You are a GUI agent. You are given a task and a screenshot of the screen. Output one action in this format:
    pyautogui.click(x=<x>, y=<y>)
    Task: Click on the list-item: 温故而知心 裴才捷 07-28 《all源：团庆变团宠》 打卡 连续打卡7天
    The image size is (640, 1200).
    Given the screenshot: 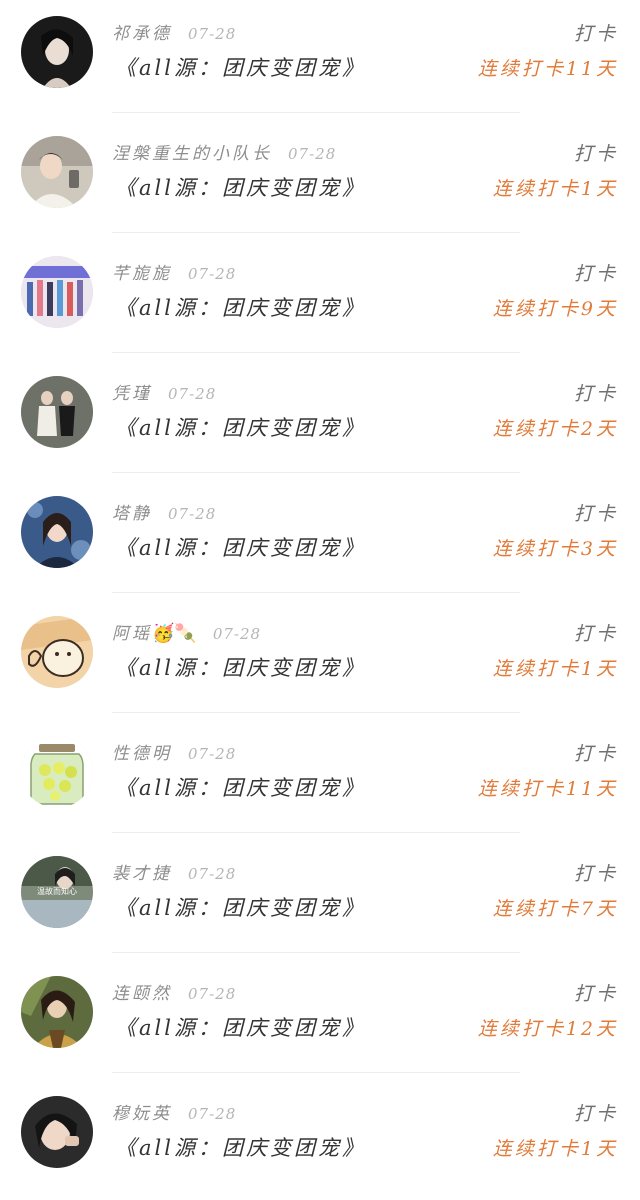 What is the action you would take?
    pyautogui.click(x=320, y=900)
    